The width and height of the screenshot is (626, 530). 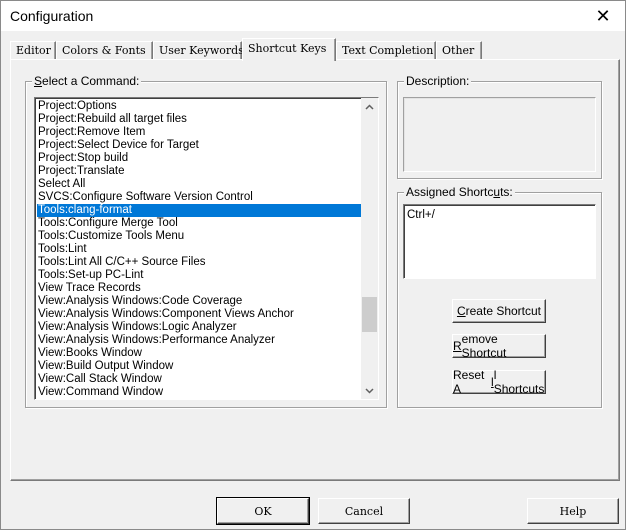 I want to click on scroll-down-button, so click(x=369, y=390).